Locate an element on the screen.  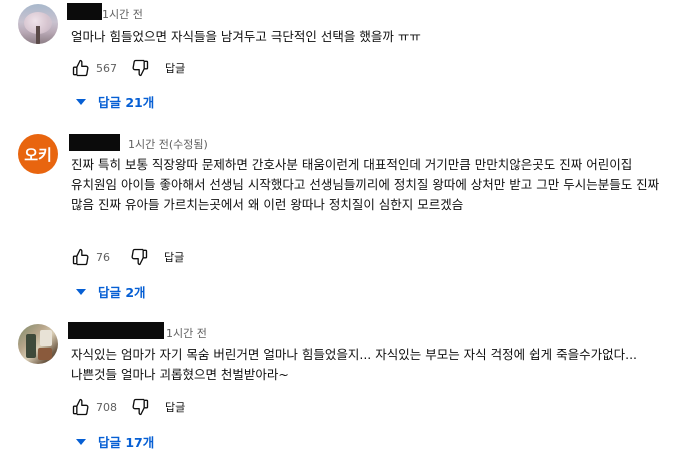
view-replies-button: 답글 2개 is located at coordinates (111, 291).